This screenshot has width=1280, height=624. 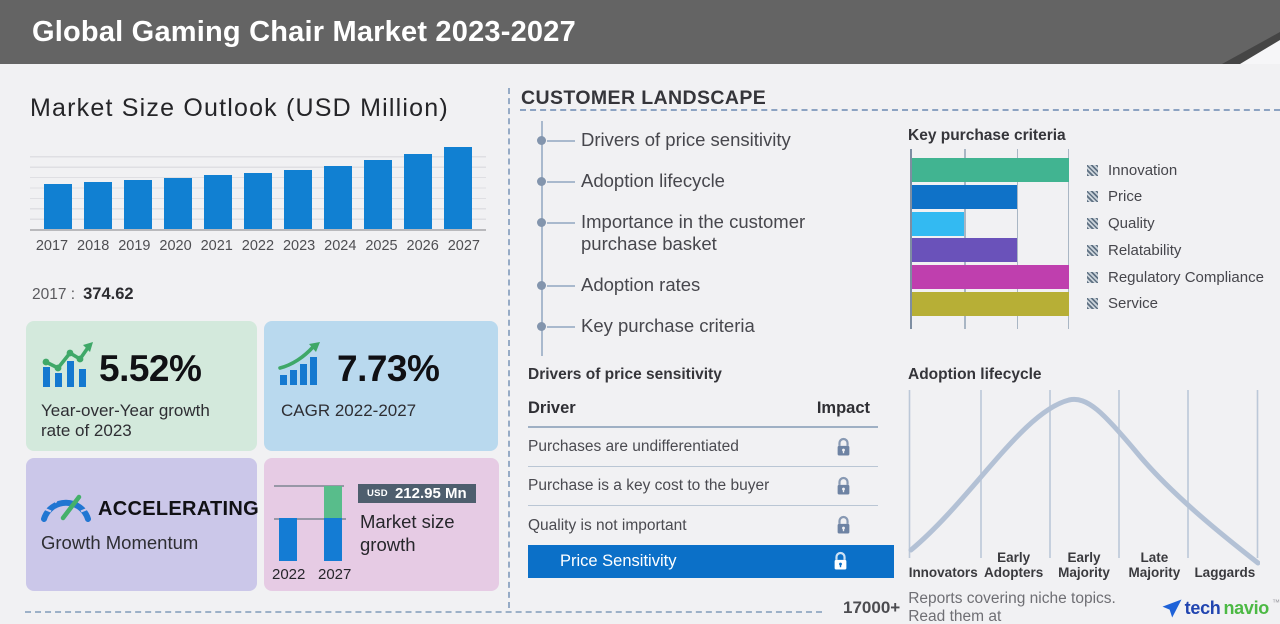 I want to click on price-sensitivity-bar: Price Sensitivity, so click(x=711, y=561).